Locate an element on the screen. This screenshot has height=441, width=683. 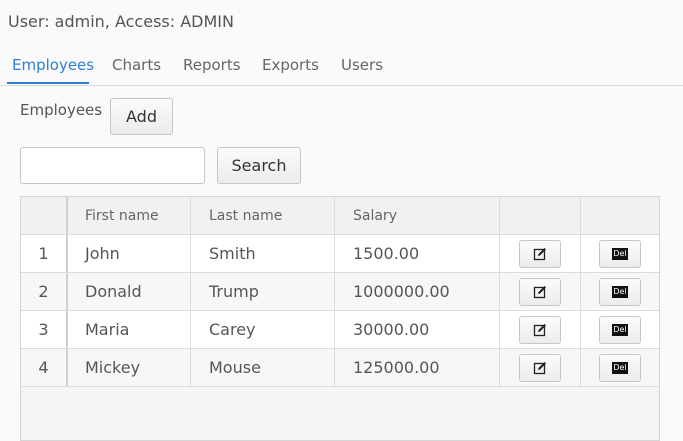
salary-cell: 1500.00 is located at coordinates (417, 253).